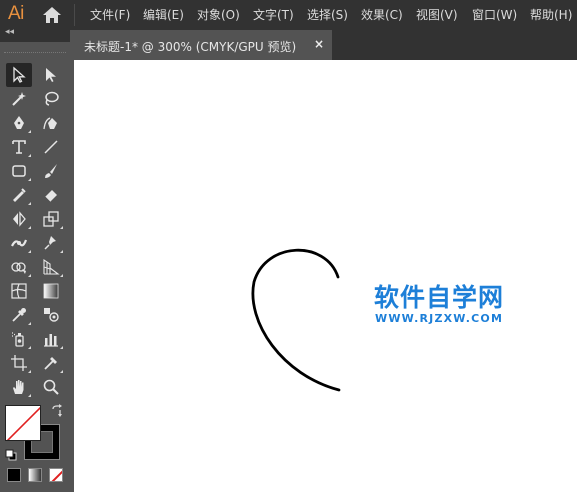  I want to click on puppet-warp-tool, so click(51, 243).